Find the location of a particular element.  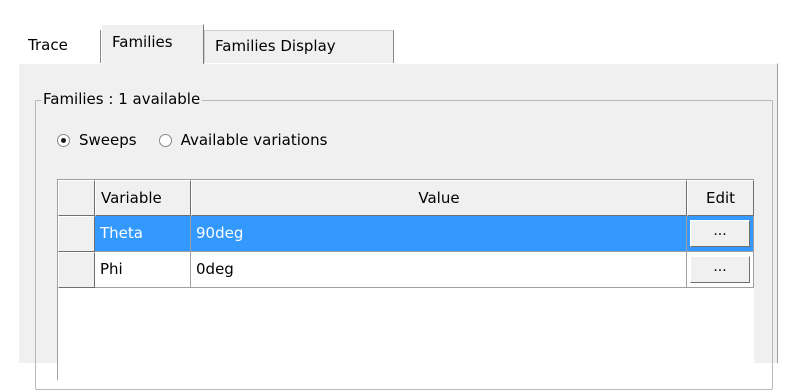

tab-families: Families is located at coordinates (152, 44).